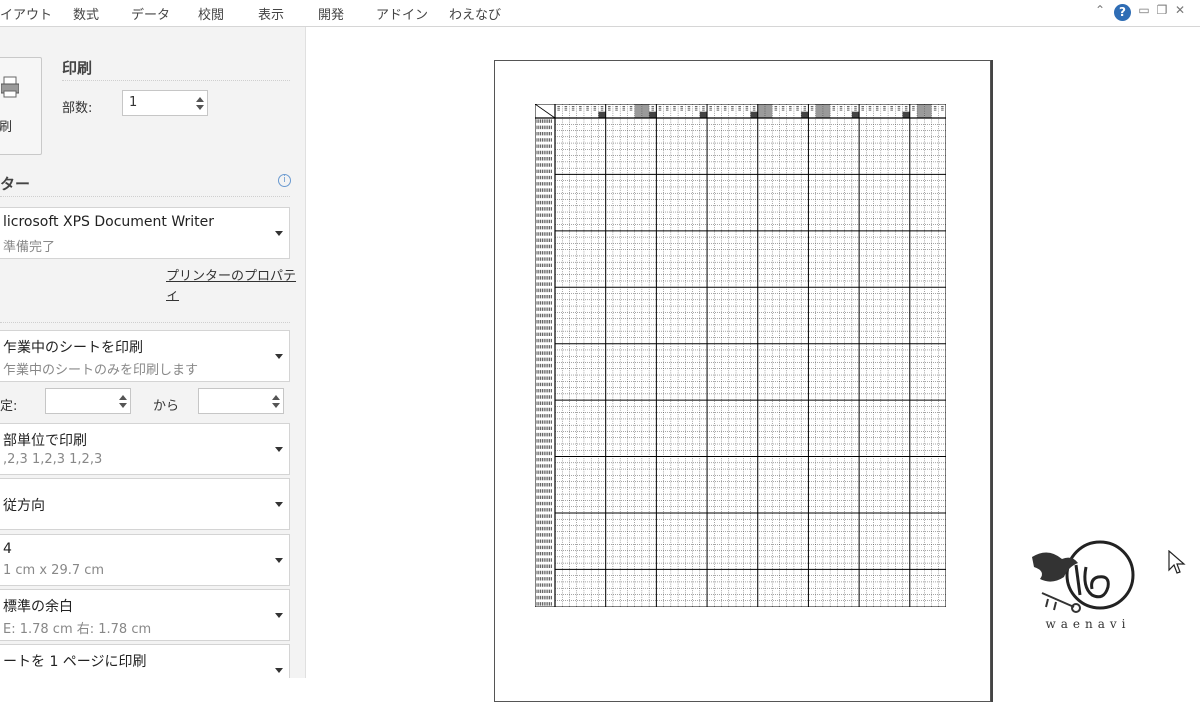 Image resolution: width=1200 pixels, height=702 pixels. I want to click on mouse-cursor-icon, so click(1177, 562).